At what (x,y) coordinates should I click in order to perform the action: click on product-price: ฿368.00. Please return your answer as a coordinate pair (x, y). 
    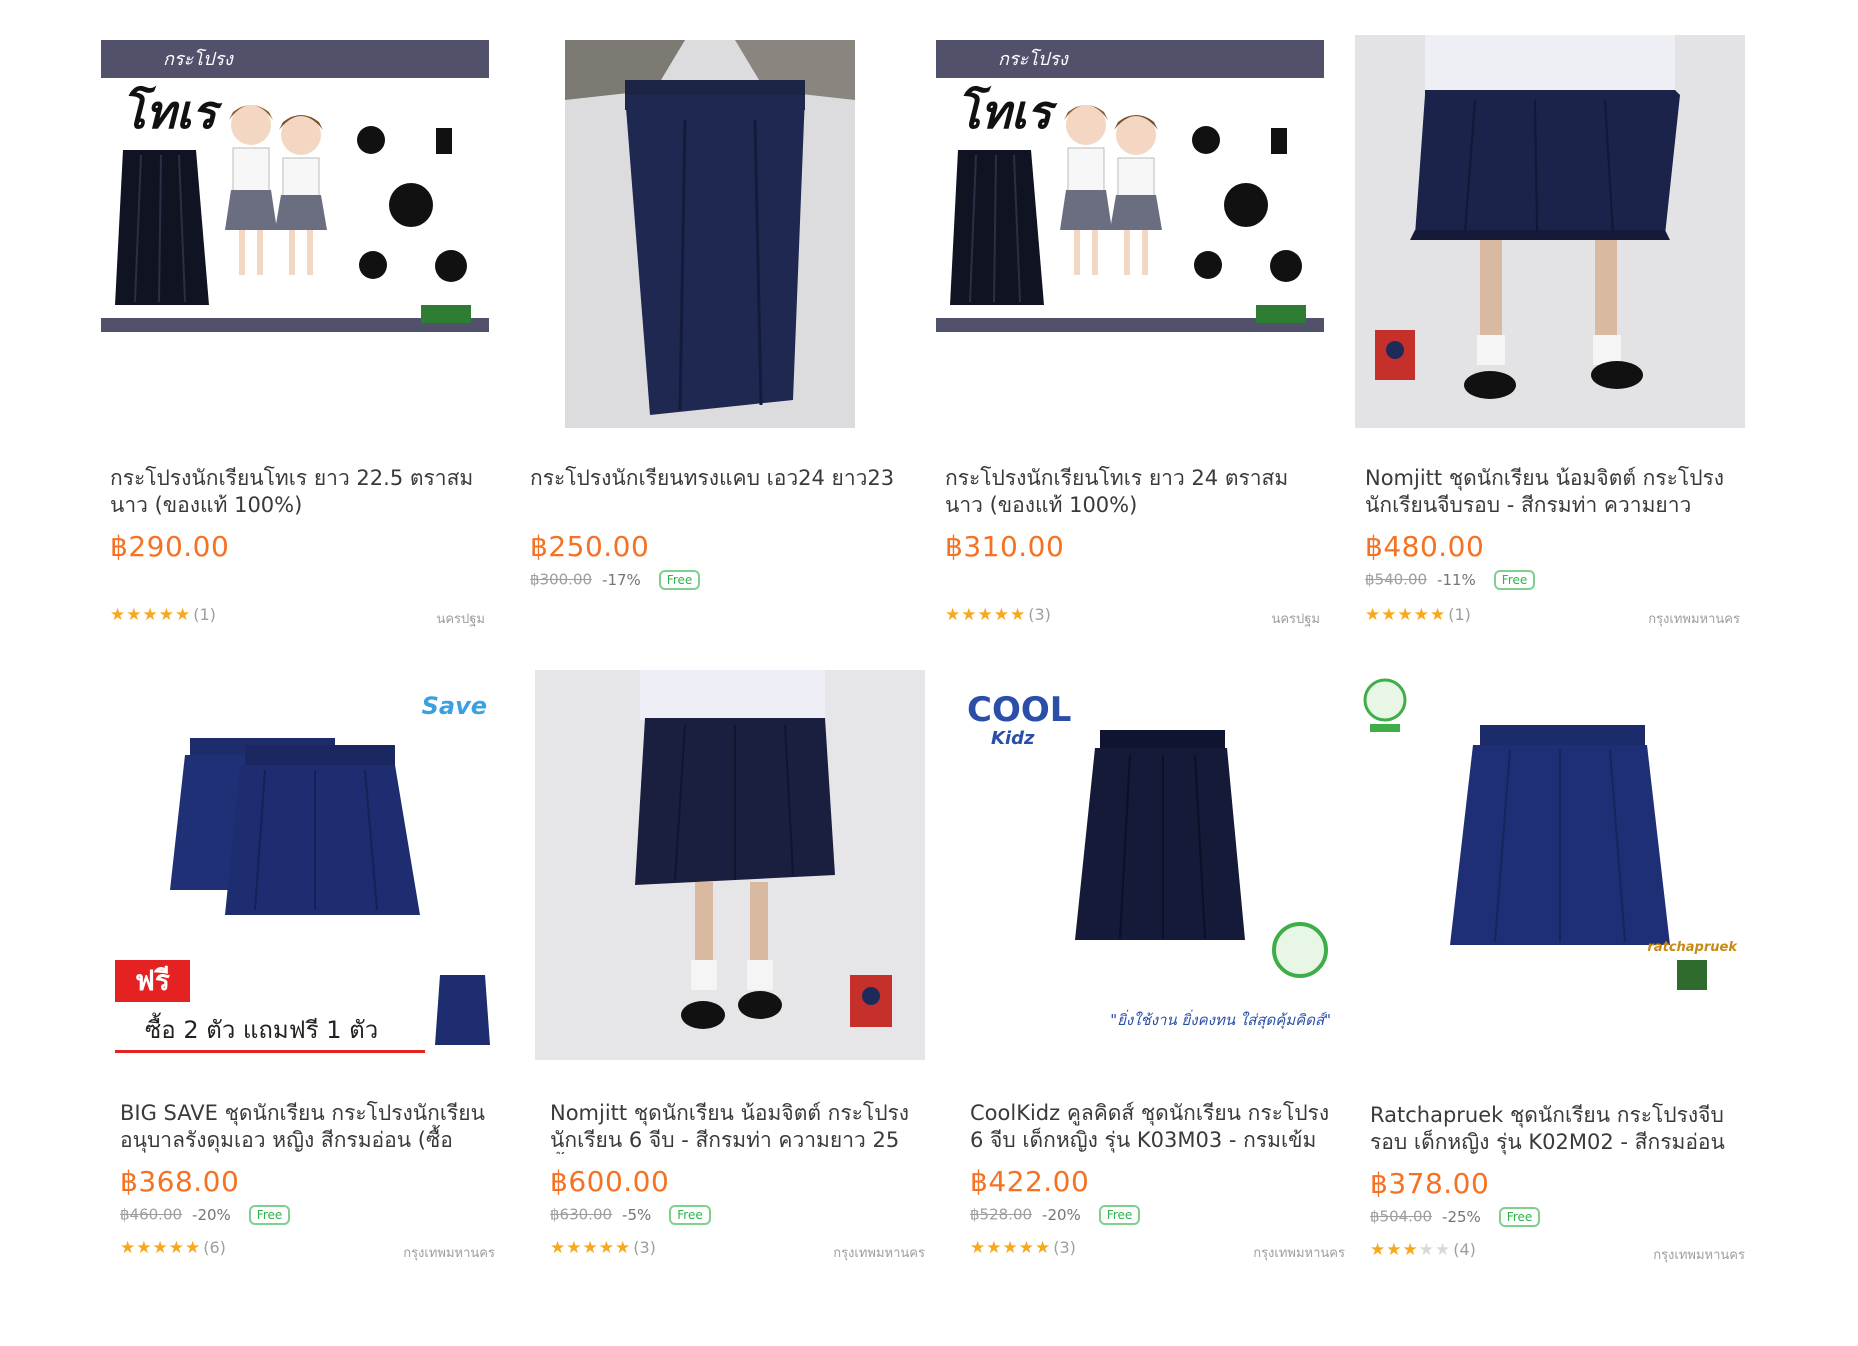
    Looking at the image, I should click on (180, 1181).